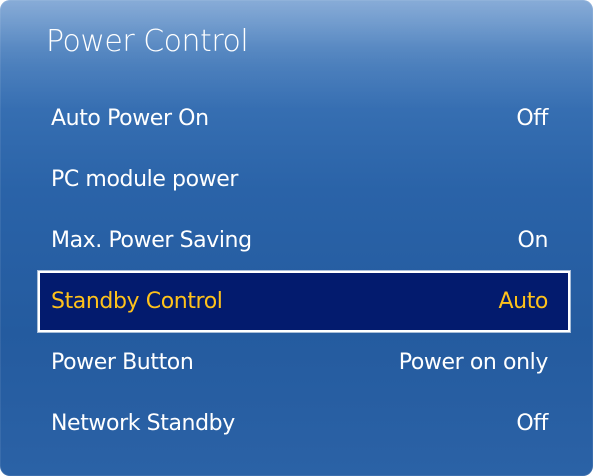  I want to click on menu-item-standby-control: Standby Control Auto, so click(304, 301).